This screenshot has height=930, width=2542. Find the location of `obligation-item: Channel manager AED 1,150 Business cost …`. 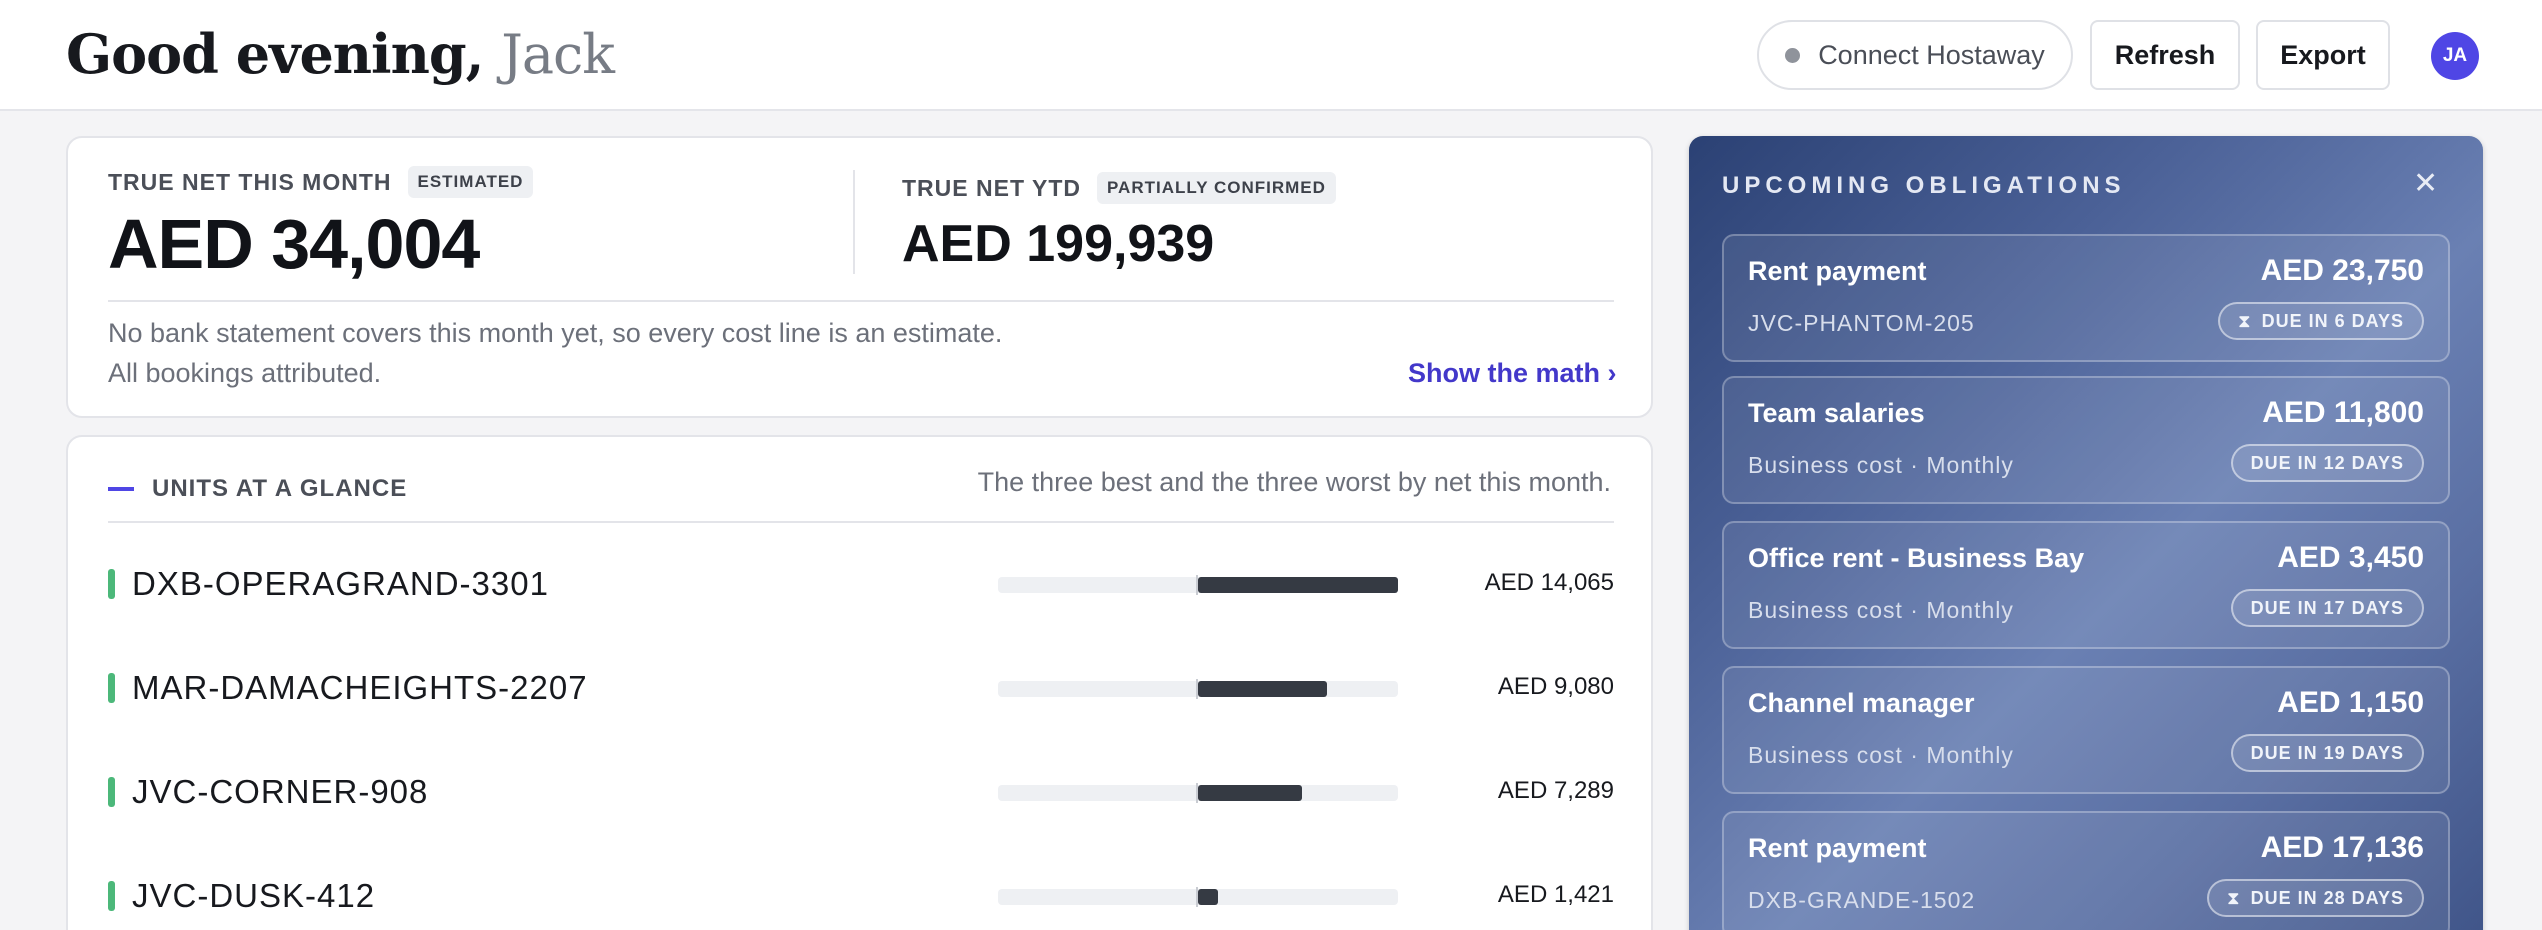

obligation-item: Channel manager AED 1,150 Business cost … is located at coordinates (2086, 730).